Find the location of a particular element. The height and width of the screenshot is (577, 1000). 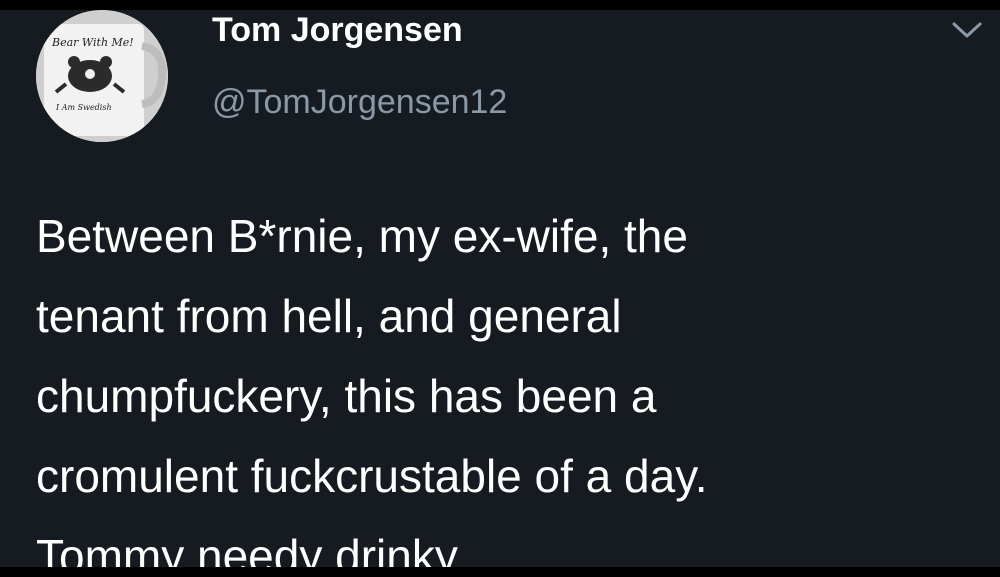

author-name: Tom Jorgensen is located at coordinates (337, 30).